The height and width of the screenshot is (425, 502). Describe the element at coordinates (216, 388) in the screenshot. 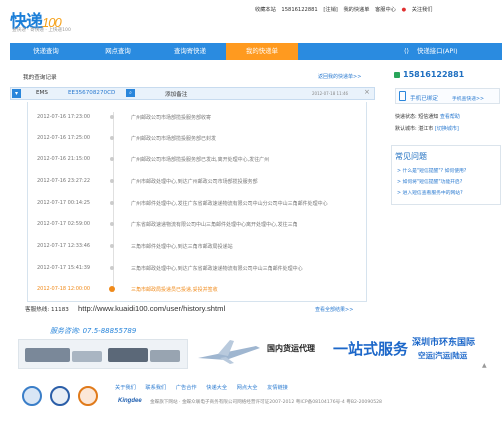

I see `footer-link-couriers: 快递大全` at that location.